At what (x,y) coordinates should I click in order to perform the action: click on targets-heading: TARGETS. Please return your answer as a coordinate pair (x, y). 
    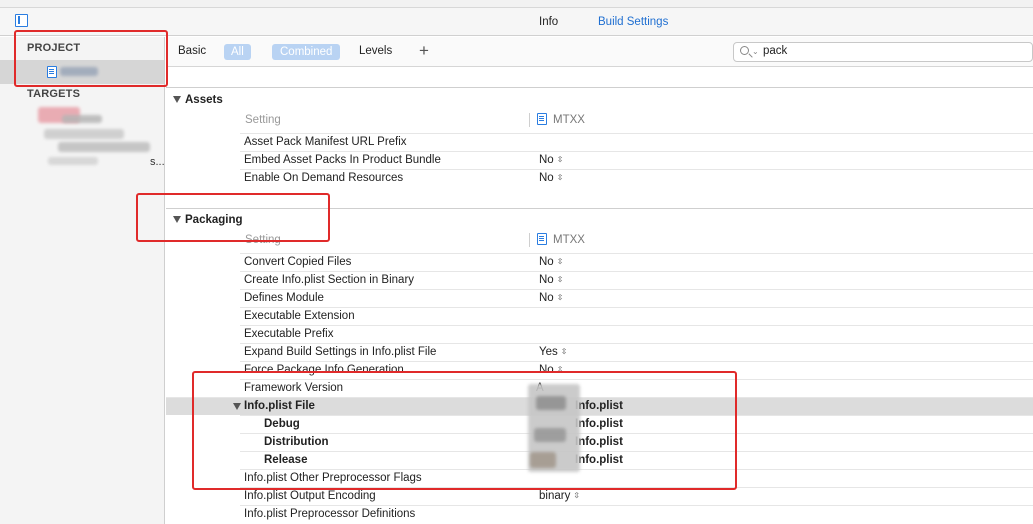
    Looking at the image, I should click on (54, 94).